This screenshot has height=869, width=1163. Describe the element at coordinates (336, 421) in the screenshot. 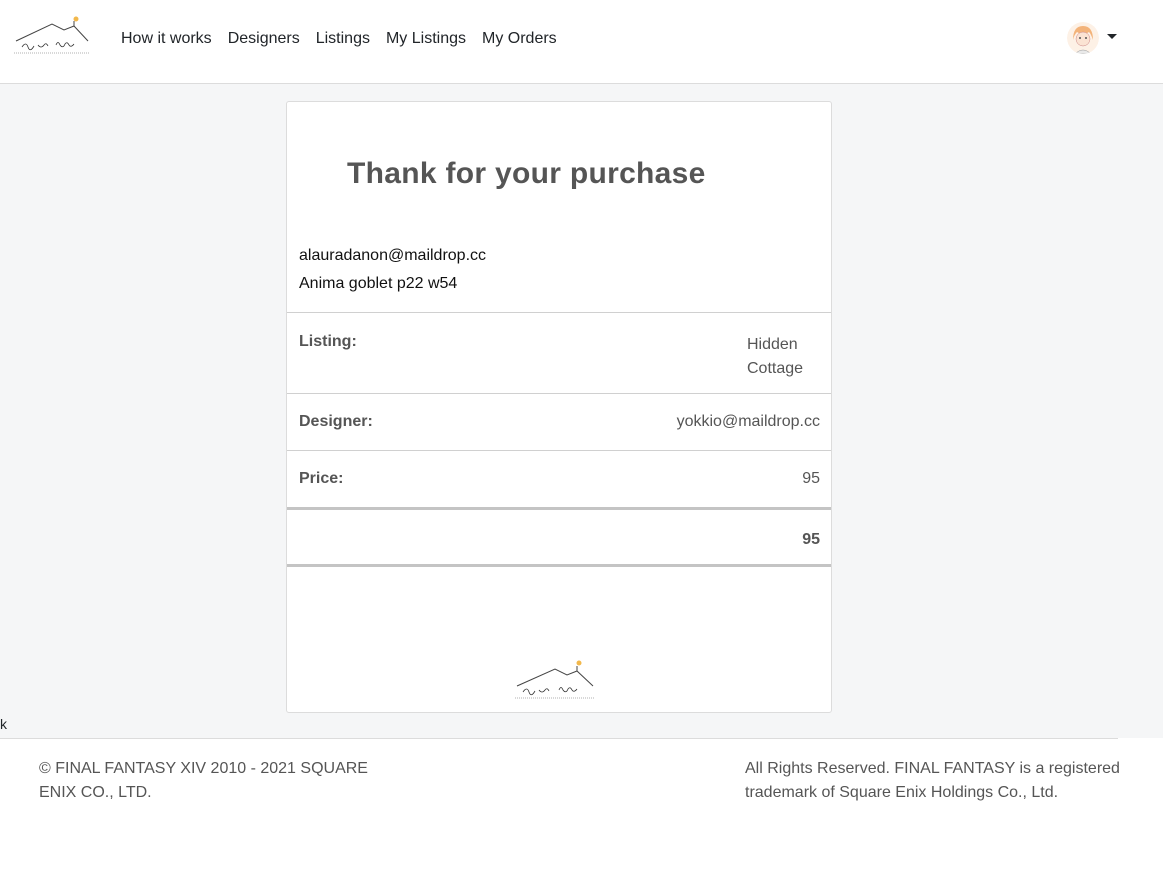

I see `designer-label: Designer:` at that location.